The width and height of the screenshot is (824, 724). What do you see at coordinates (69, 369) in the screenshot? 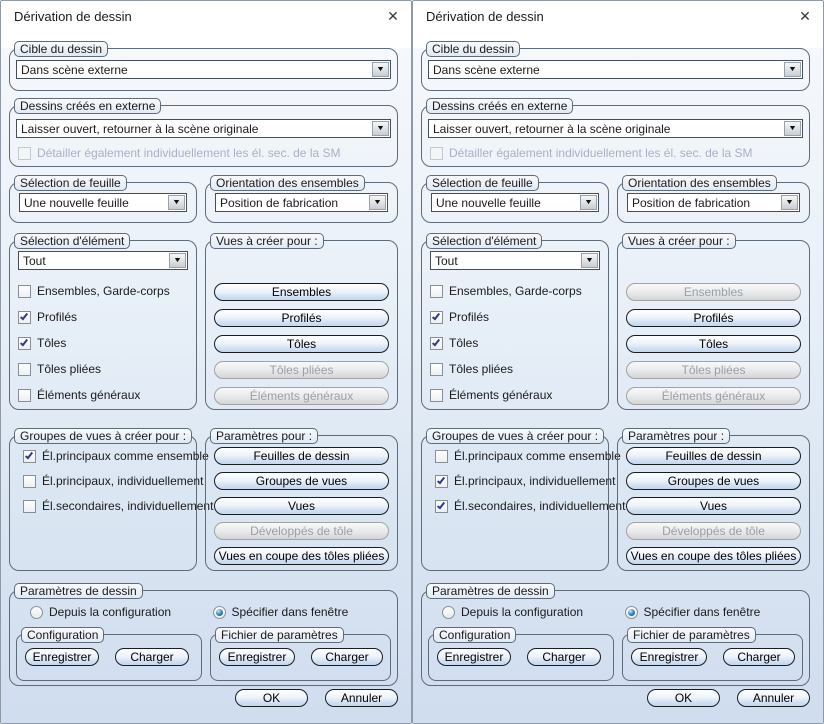
I see `checkbox-label: Tôles pliées` at bounding box center [69, 369].